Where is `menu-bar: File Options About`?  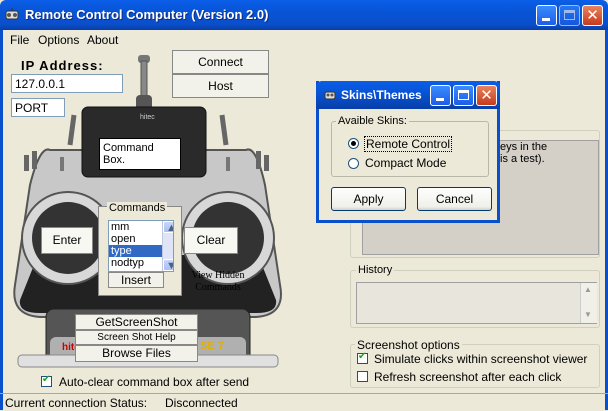 menu-bar: File Options About is located at coordinates (304, 39).